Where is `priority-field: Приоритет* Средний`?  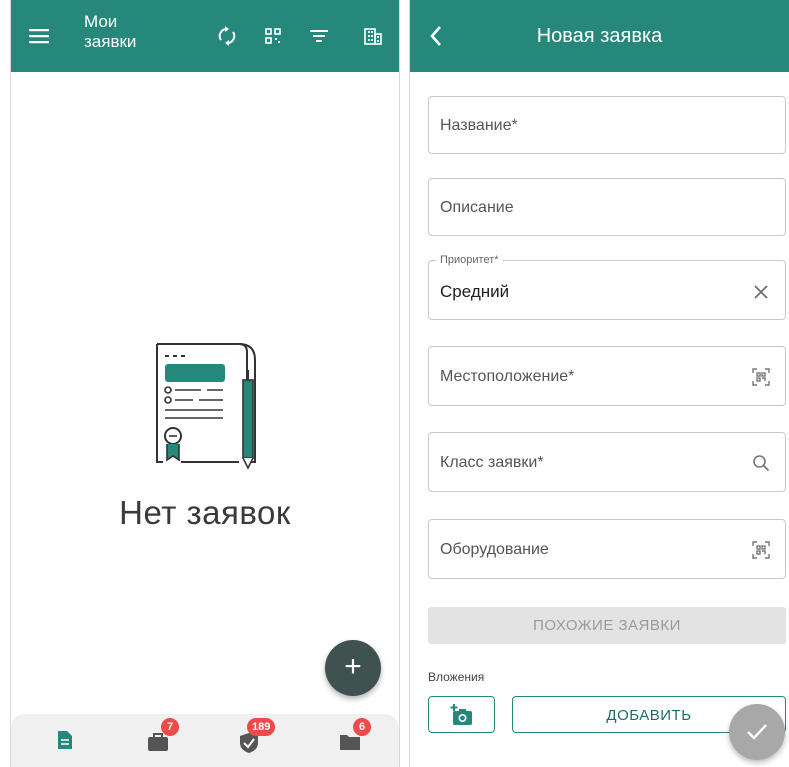 priority-field: Приоритет* Средний is located at coordinates (607, 286).